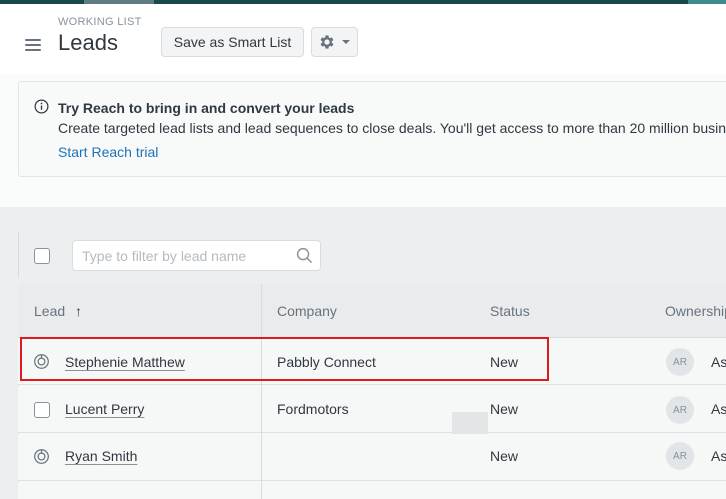  I want to click on column-header-company: Company, so click(307, 311).